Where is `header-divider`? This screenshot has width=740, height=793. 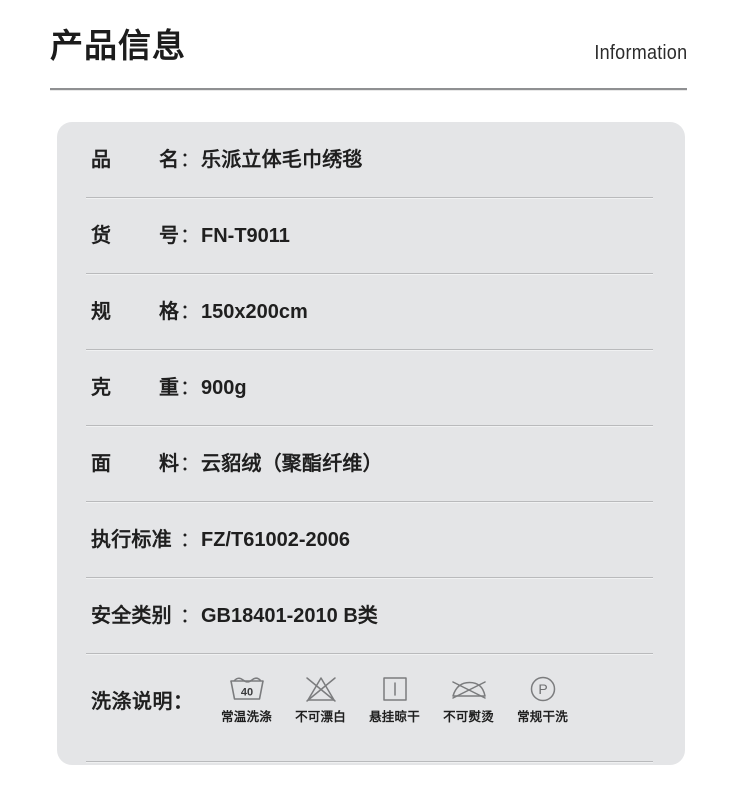 header-divider is located at coordinates (368, 89).